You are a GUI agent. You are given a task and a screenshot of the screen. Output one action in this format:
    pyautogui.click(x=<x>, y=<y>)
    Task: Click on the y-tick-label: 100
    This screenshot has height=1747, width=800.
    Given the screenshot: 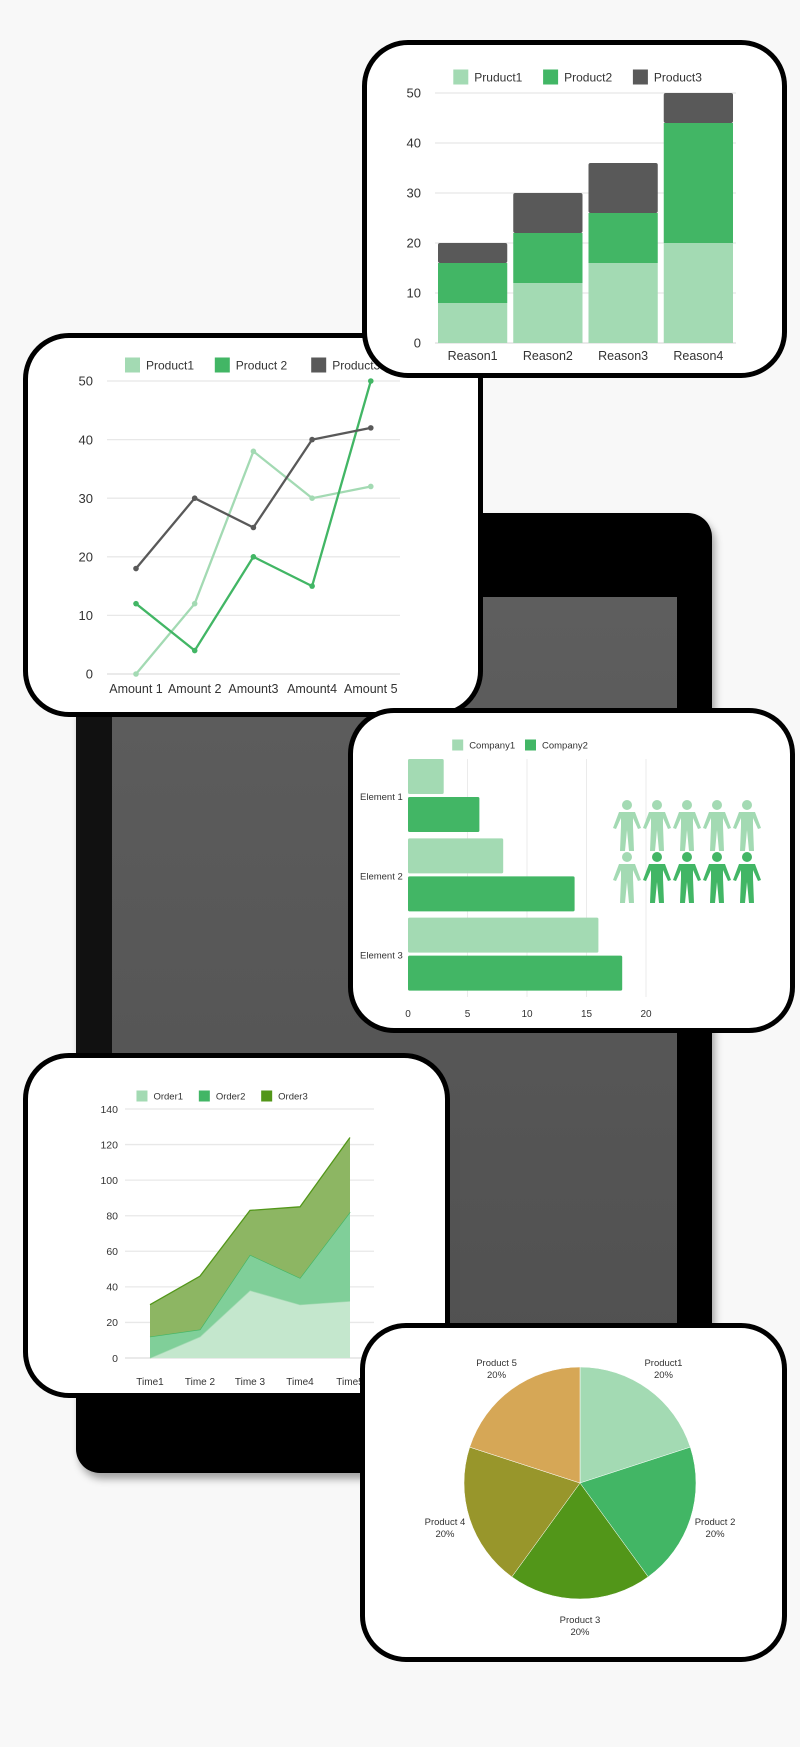 What is the action you would take?
    pyautogui.click(x=109, y=1181)
    